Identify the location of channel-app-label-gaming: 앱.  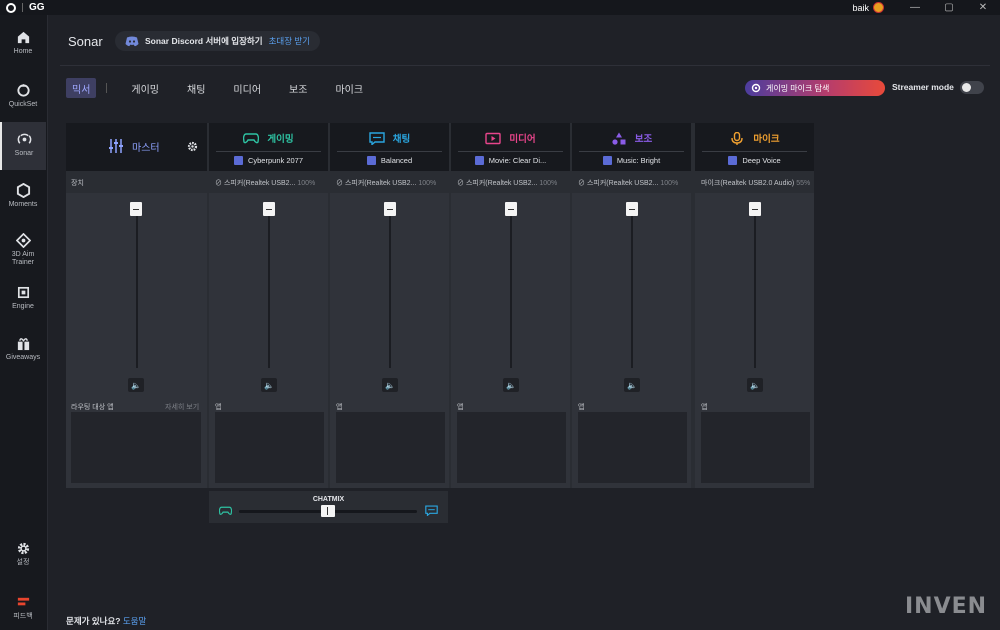
(218, 407).